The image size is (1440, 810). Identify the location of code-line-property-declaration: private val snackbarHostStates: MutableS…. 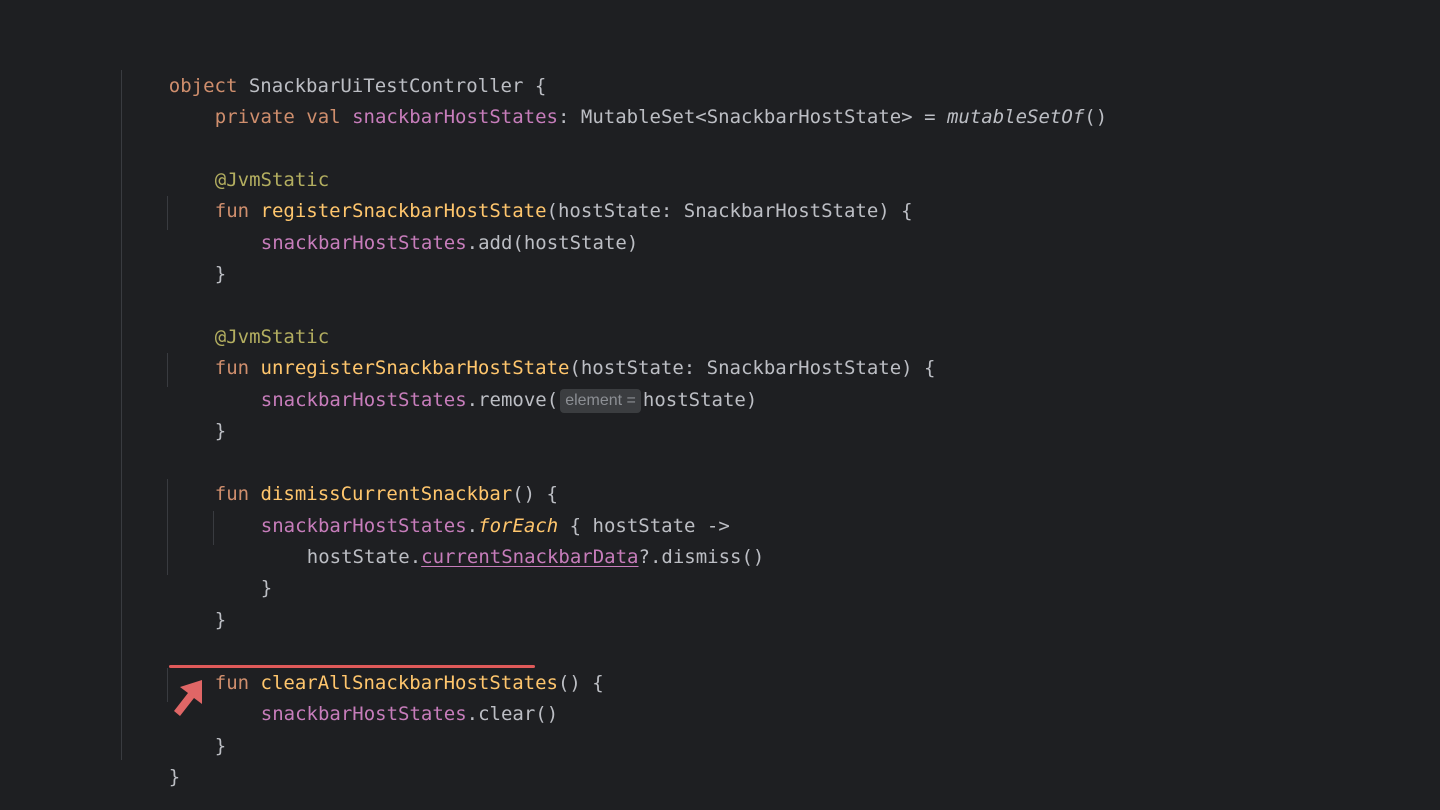
(638, 99).